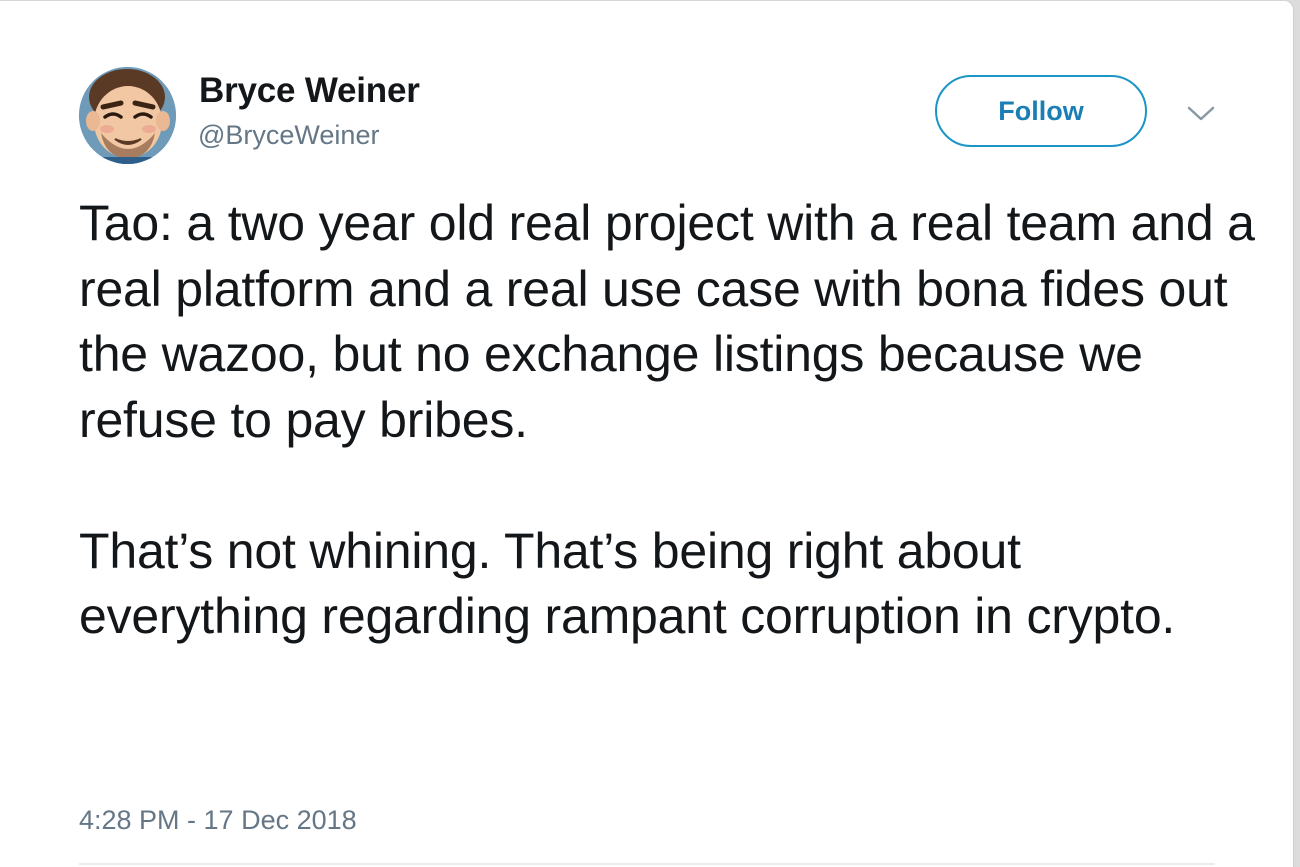 This screenshot has width=1300, height=867. What do you see at coordinates (647, 864) in the screenshot?
I see `divider` at bounding box center [647, 864].